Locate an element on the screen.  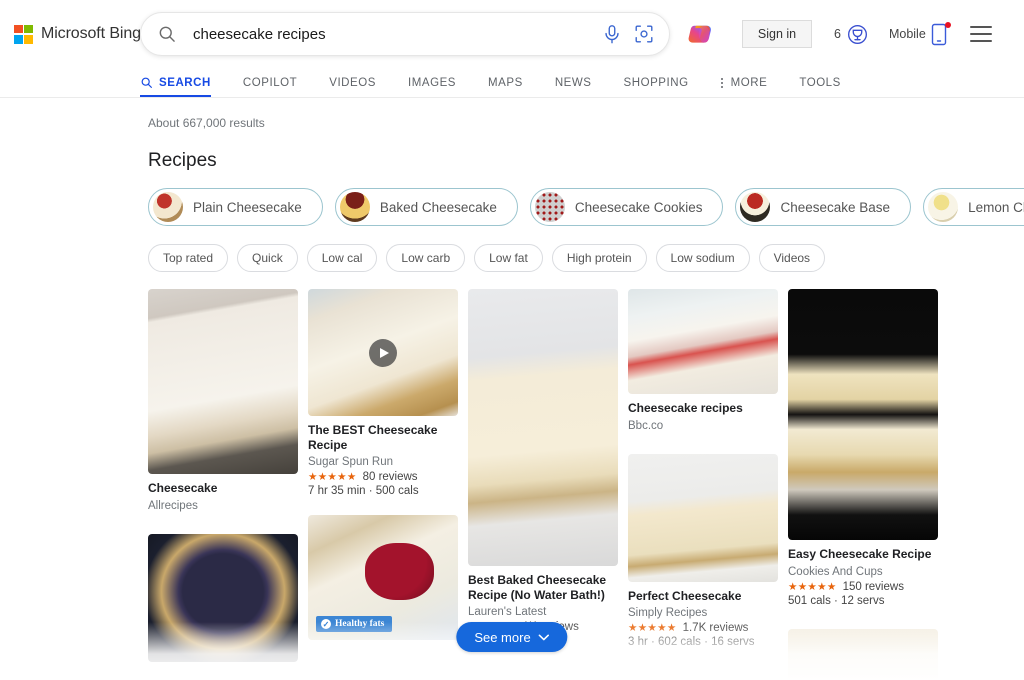
tab-label: TOOLS is located at coordinates (820, 82).